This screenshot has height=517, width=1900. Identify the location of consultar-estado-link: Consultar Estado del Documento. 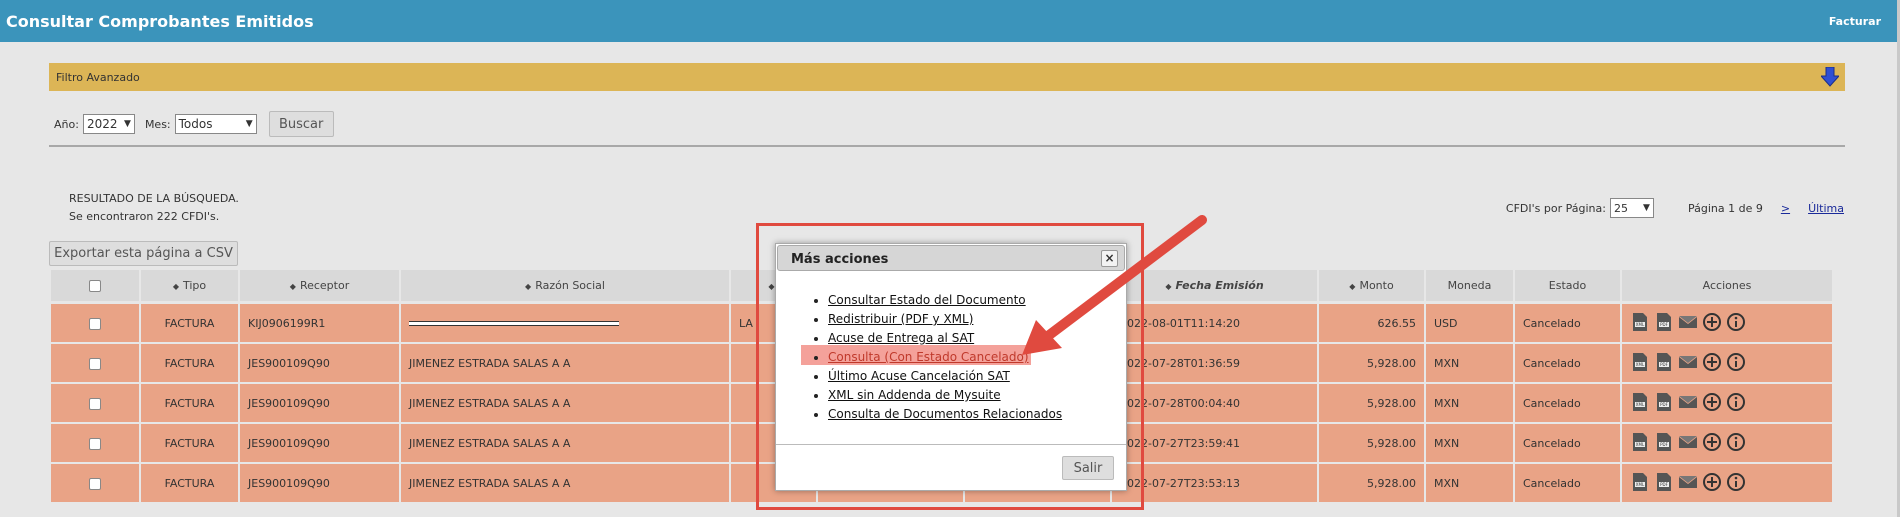
(927, 300).